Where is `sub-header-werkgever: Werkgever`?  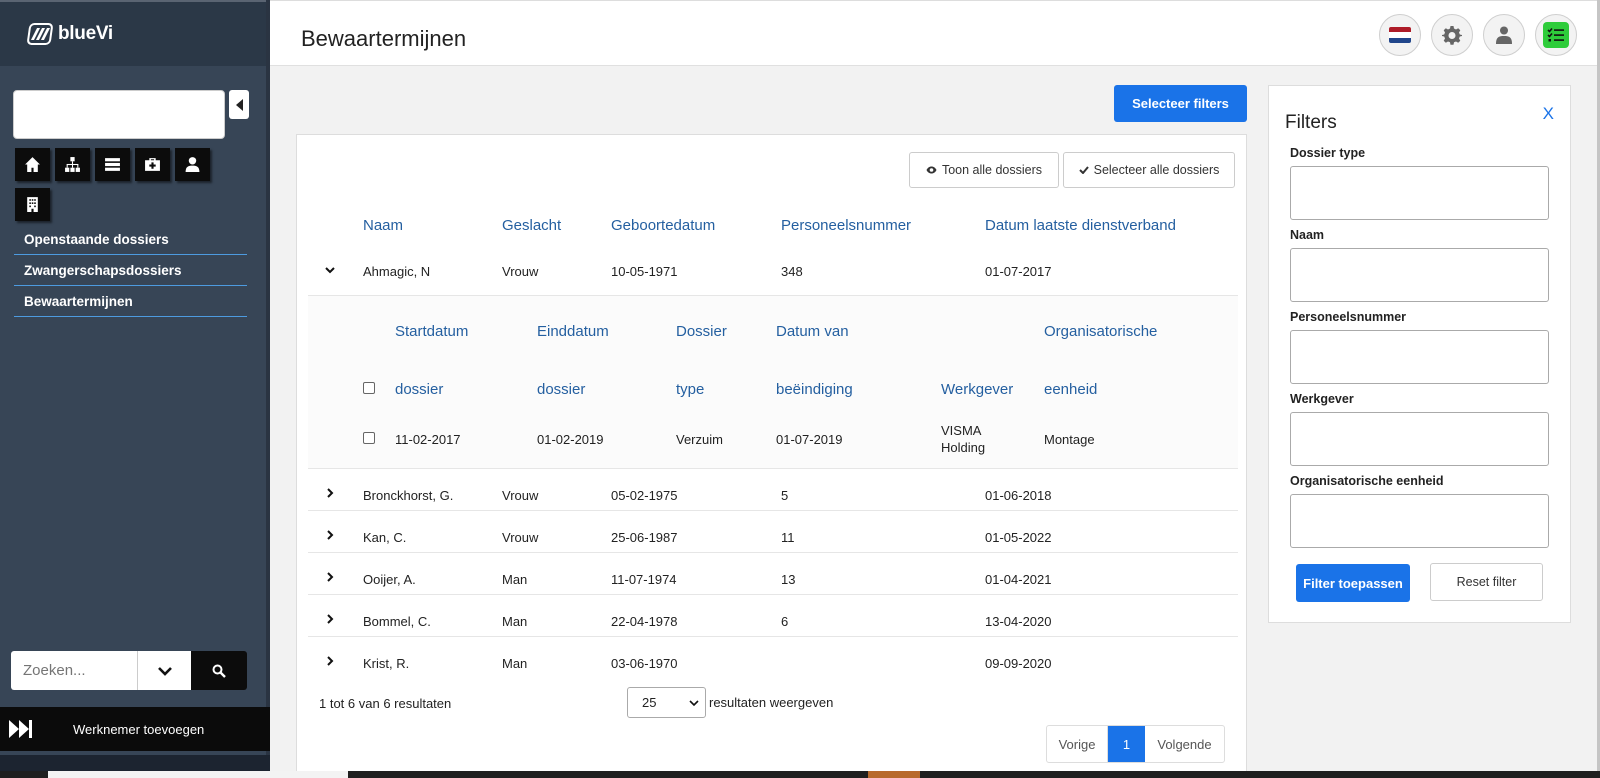
sub-header-werkgever: Werkgever is located at coordinates (977, 389).